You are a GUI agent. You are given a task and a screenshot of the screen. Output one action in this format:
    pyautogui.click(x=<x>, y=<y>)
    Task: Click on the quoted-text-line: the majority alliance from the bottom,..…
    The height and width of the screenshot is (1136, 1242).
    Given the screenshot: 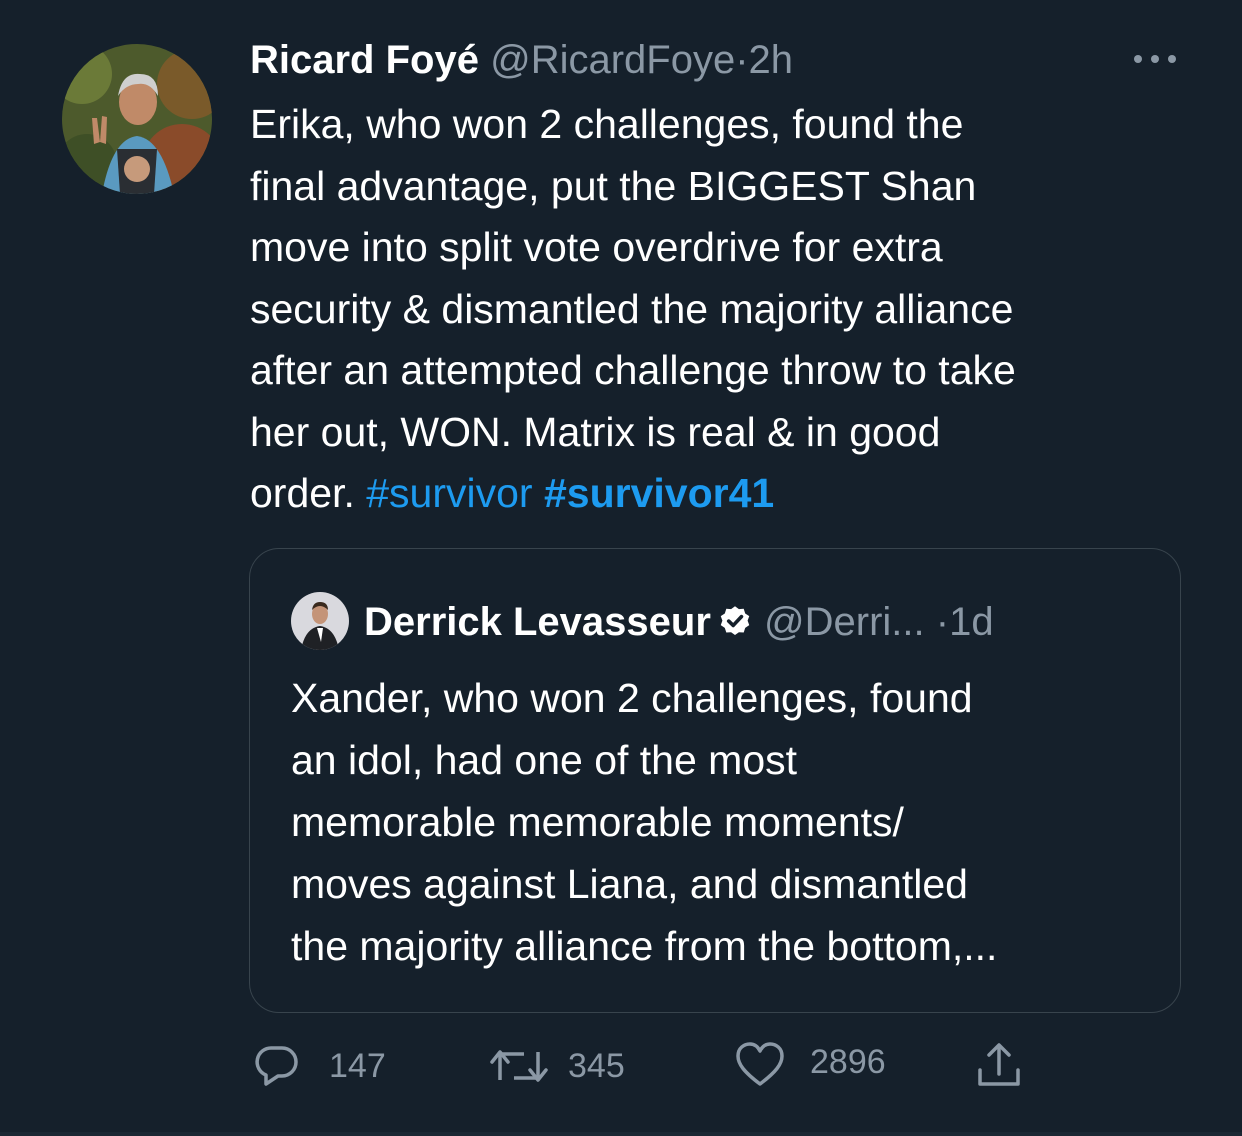 What is the action you would take?
    pyautogui.click(x=644, y=946)
    